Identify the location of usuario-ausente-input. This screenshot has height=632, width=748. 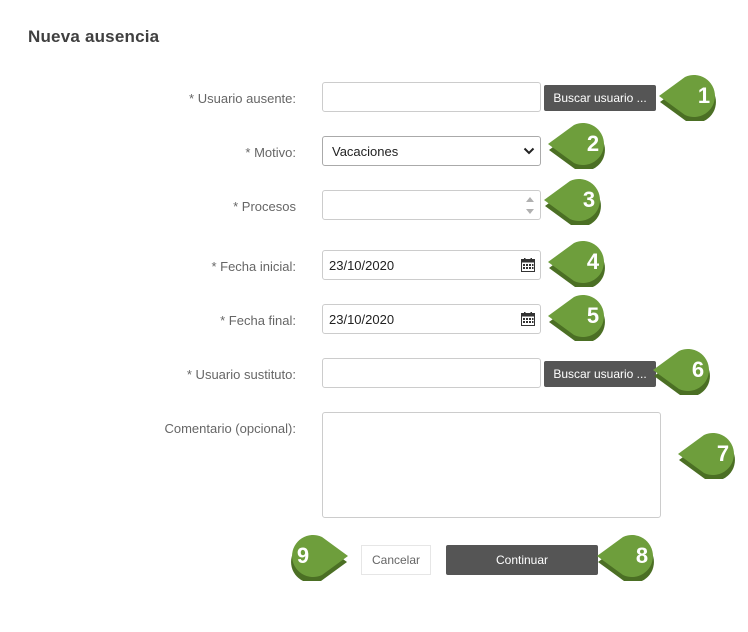
(431, 97).